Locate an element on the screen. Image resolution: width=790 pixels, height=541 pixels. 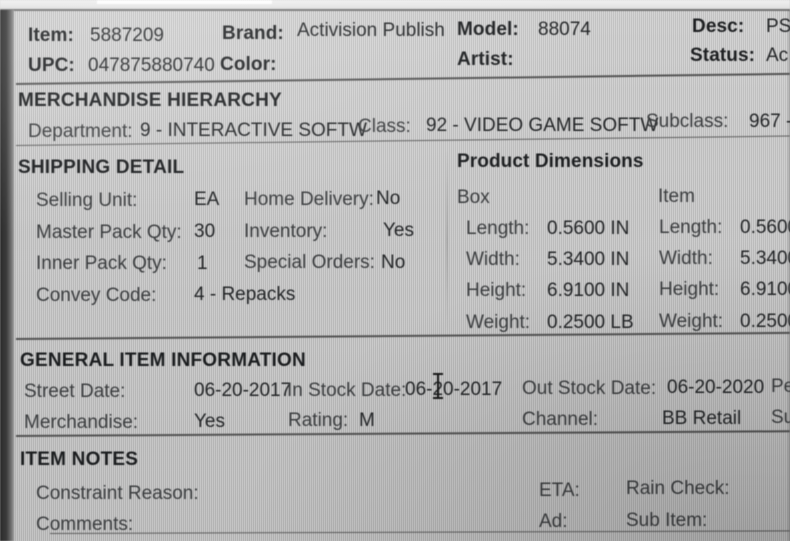
divider-notes is located at coordinates (419, 532).